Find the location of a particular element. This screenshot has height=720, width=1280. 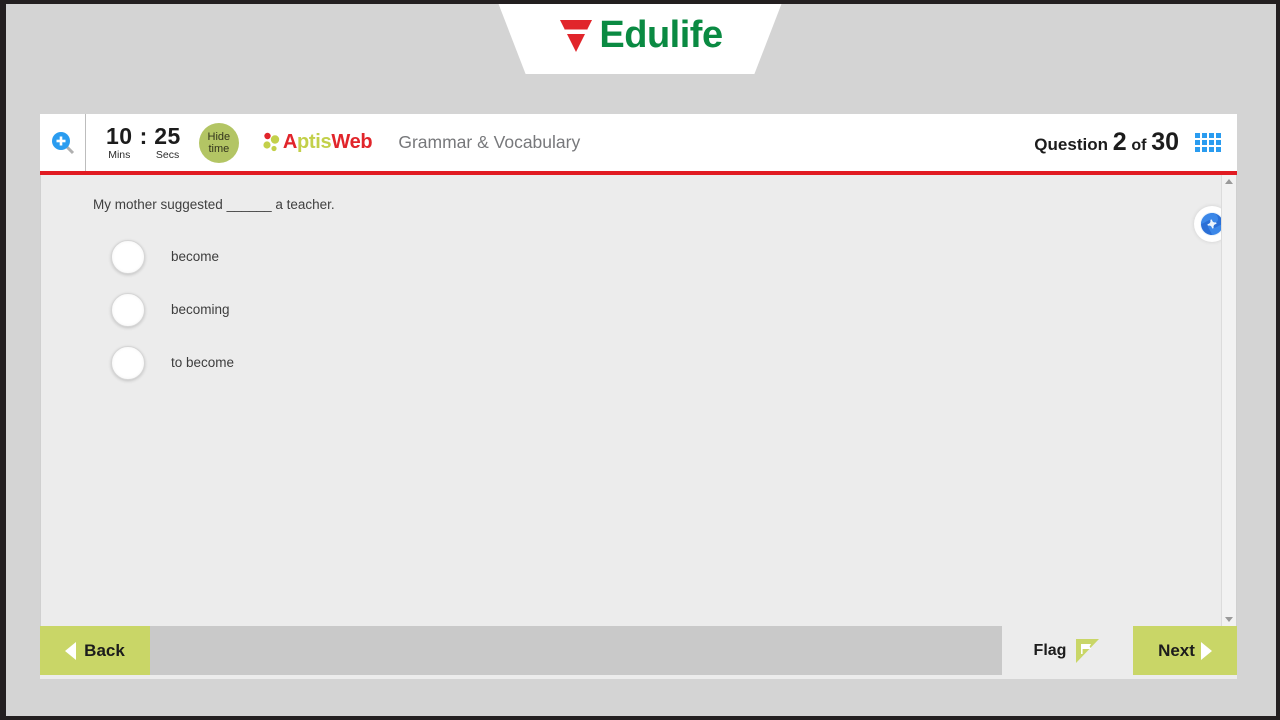

question-counter: Question 2 of 30 is located at coordinates (1106, 142).